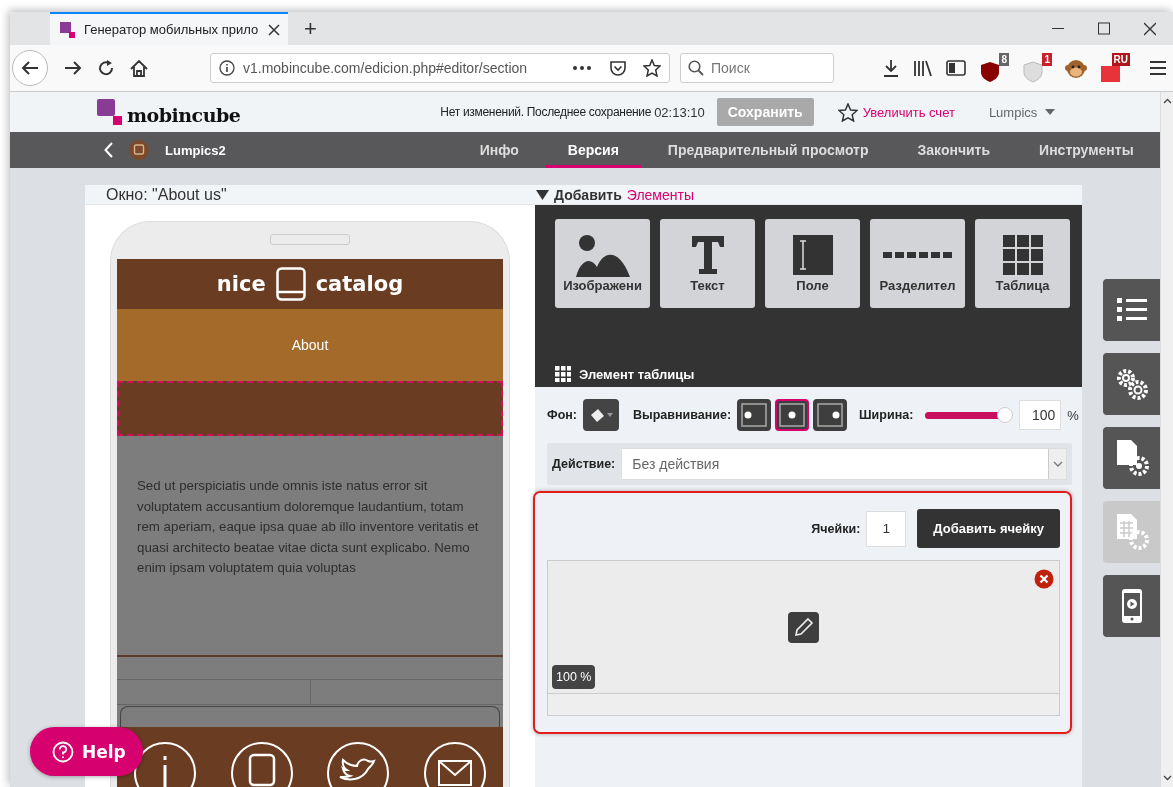  Describe the element at coordinates (954, 150) in the screenshot. I see `nav-tab: Закончить` at that location.